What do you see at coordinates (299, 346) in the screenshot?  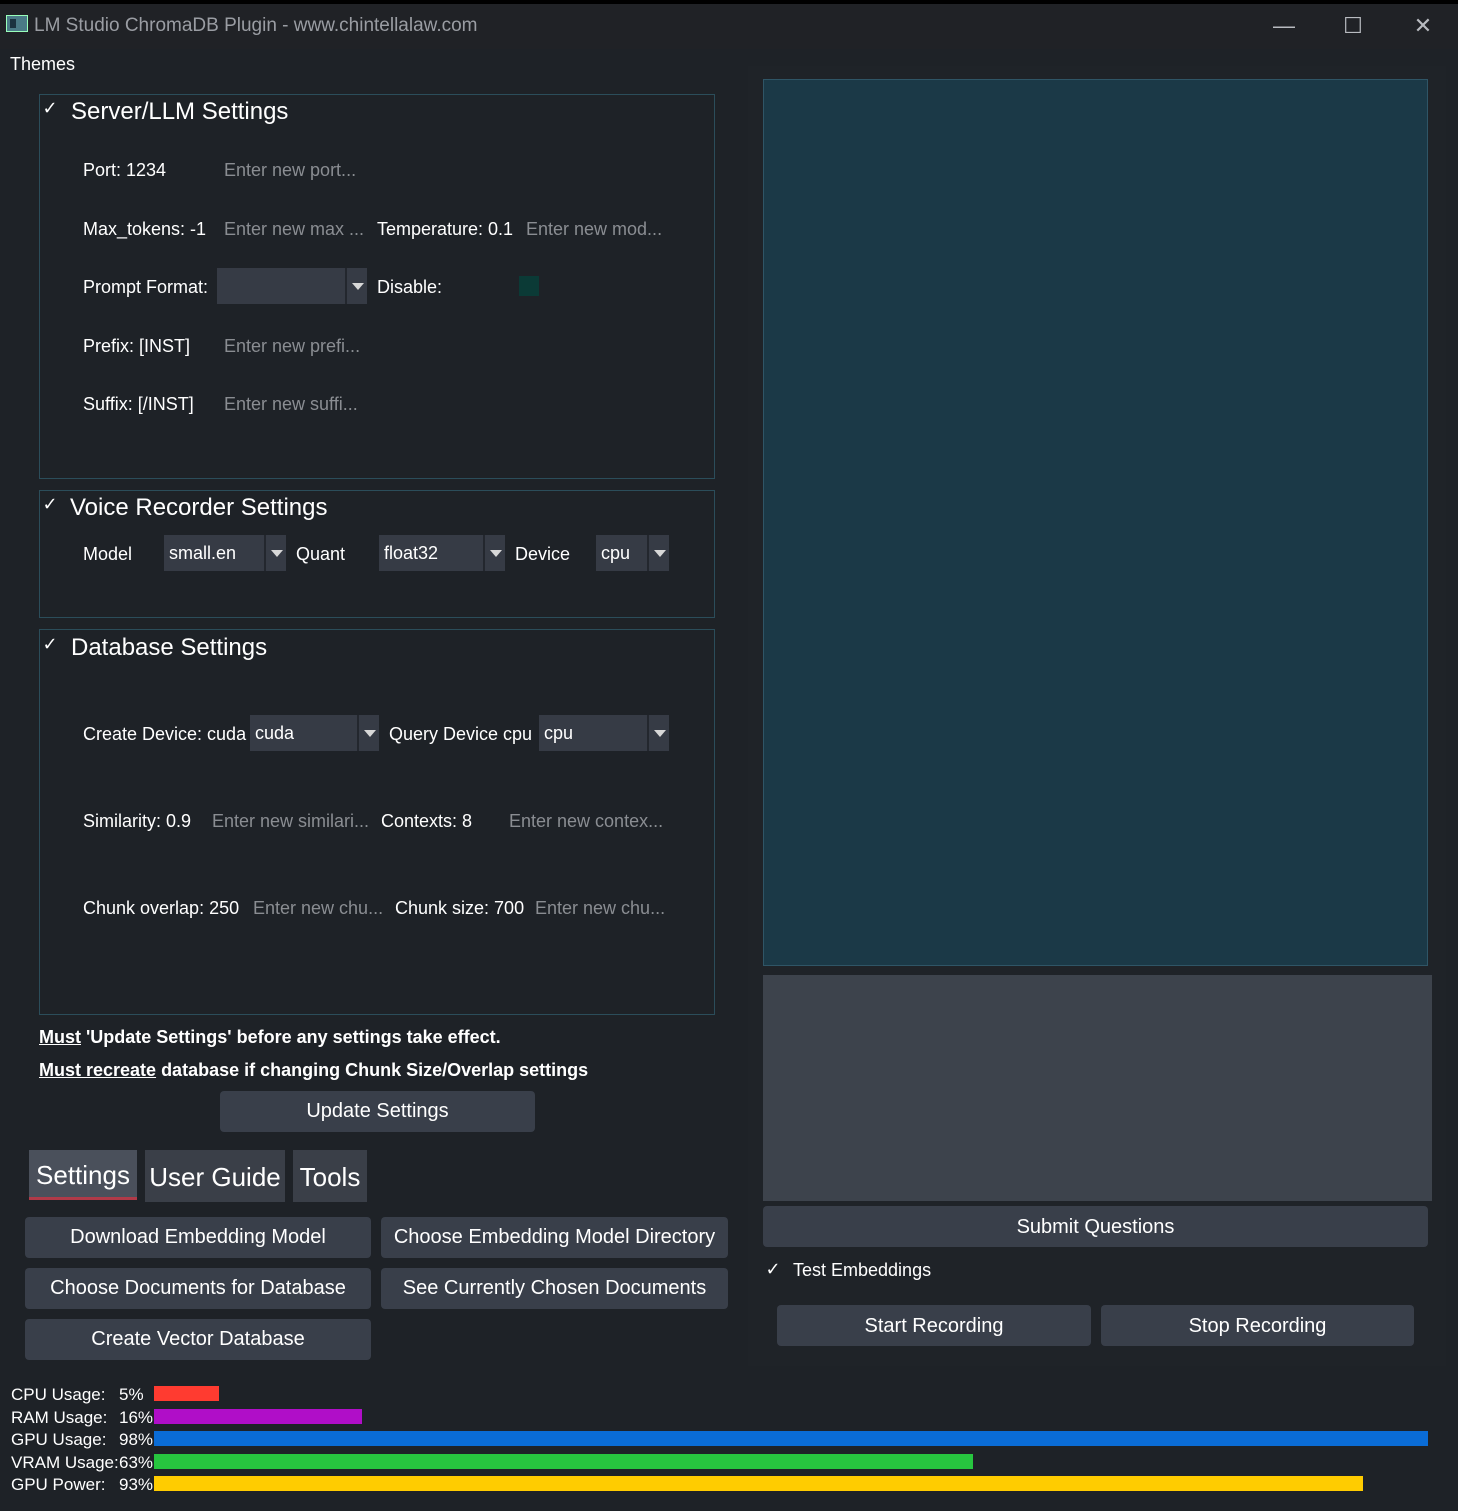 I see `prefix-input` at bounding box center [299, 346].